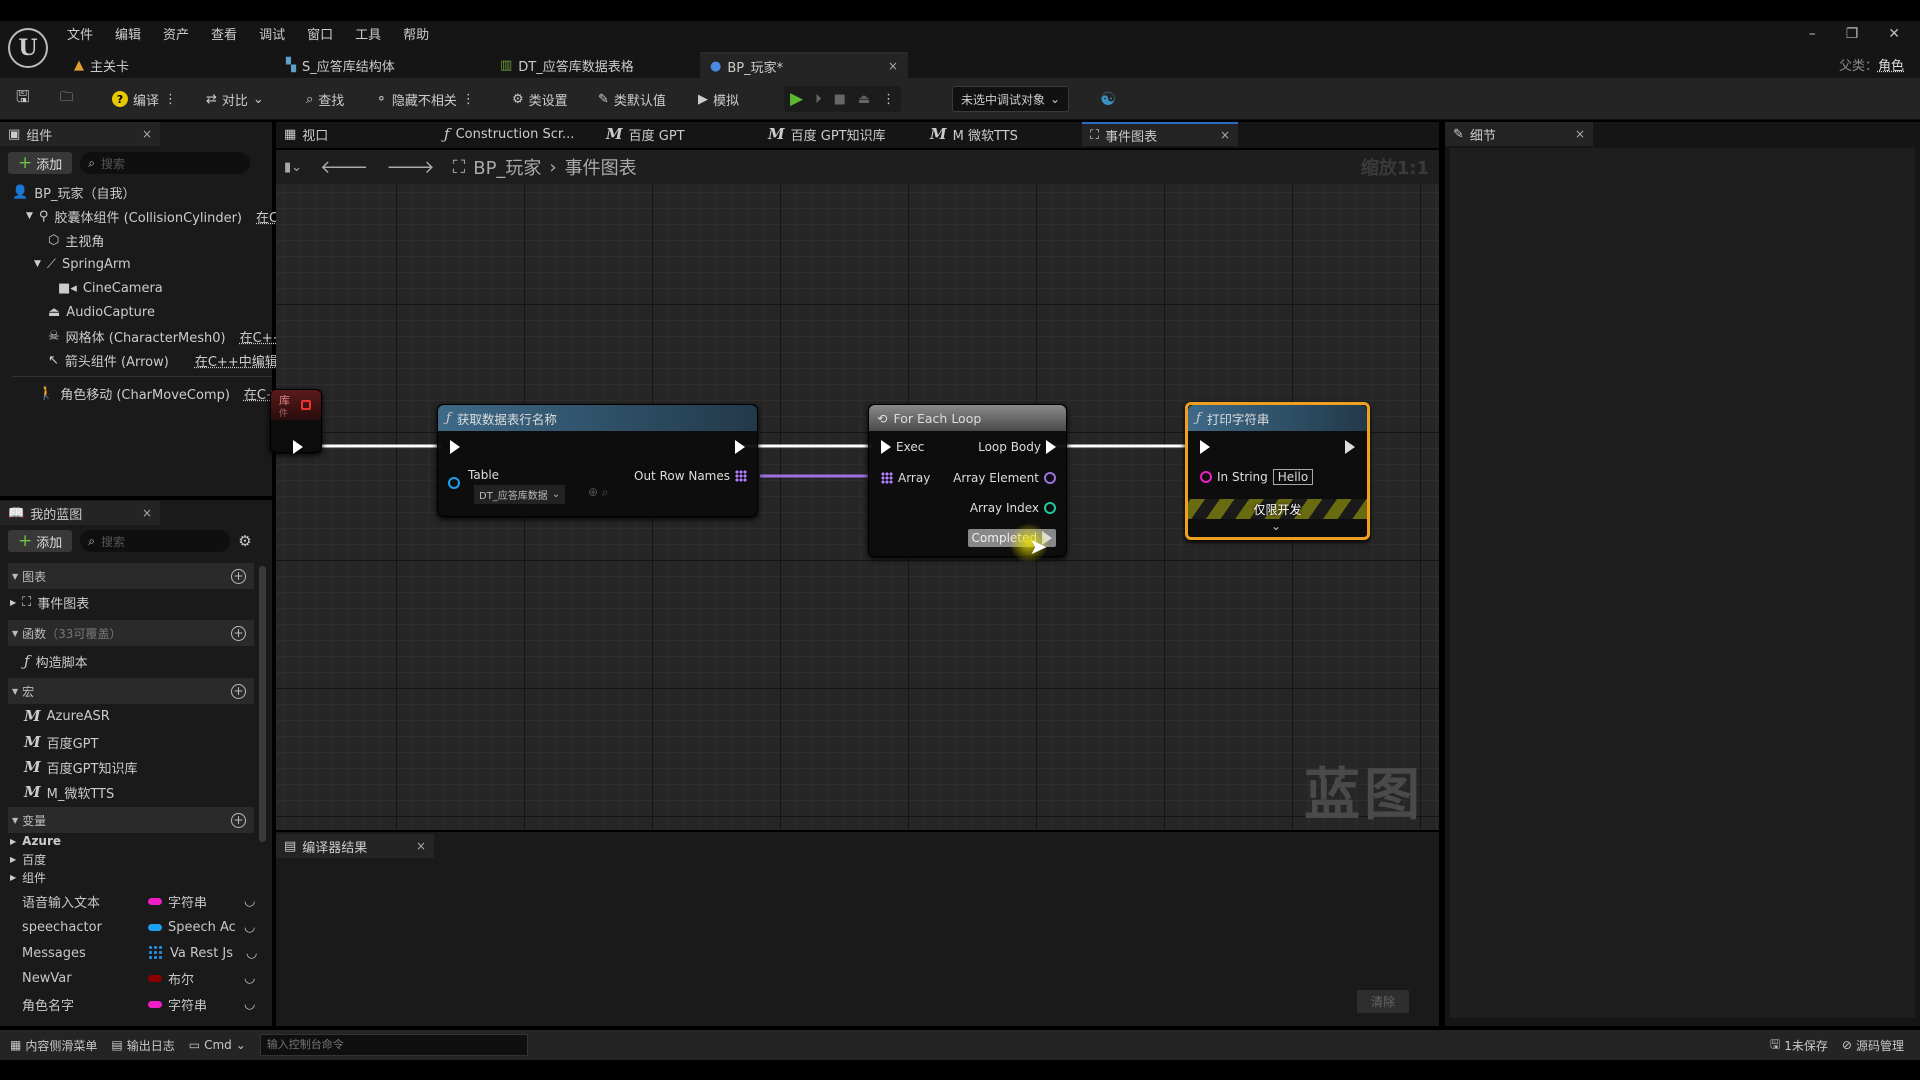  What do you see at coordinates (306, 405) in the screenshot?
I see `event-delegate-pin` at bounding box center [306, 405].